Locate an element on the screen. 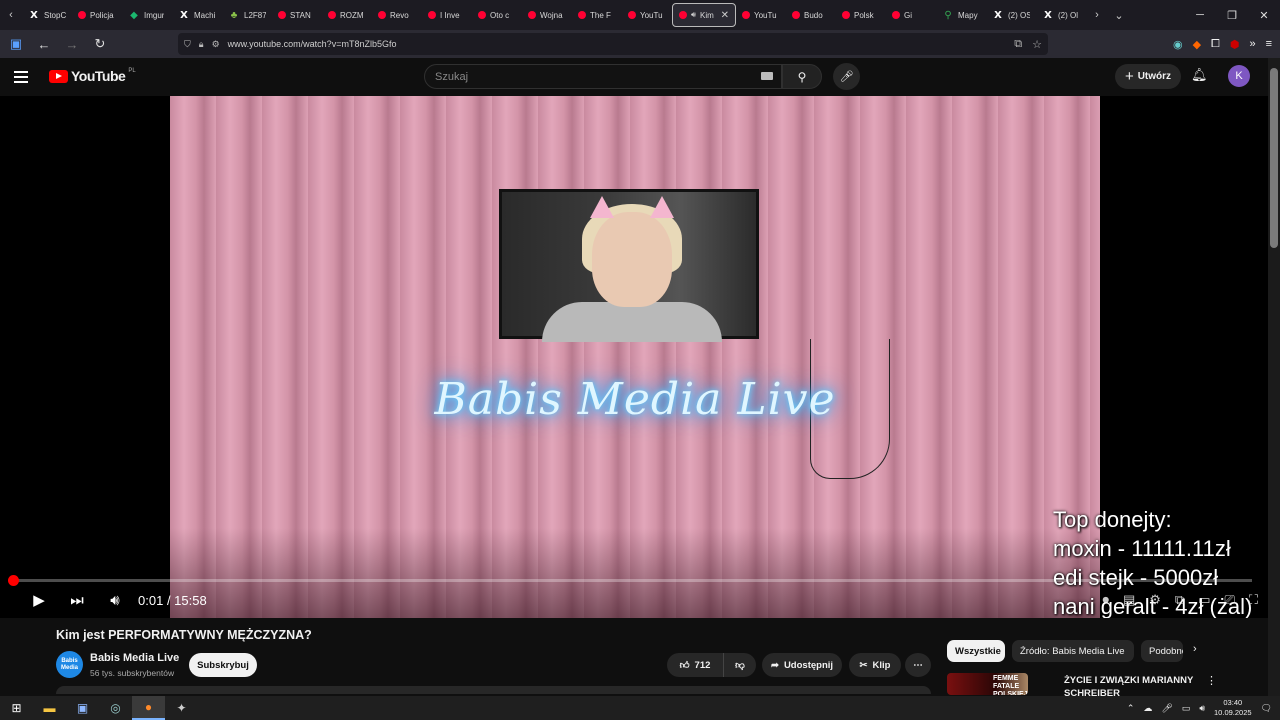  permissions-icon: ⚙︎ is located at coordinates (216, 44).